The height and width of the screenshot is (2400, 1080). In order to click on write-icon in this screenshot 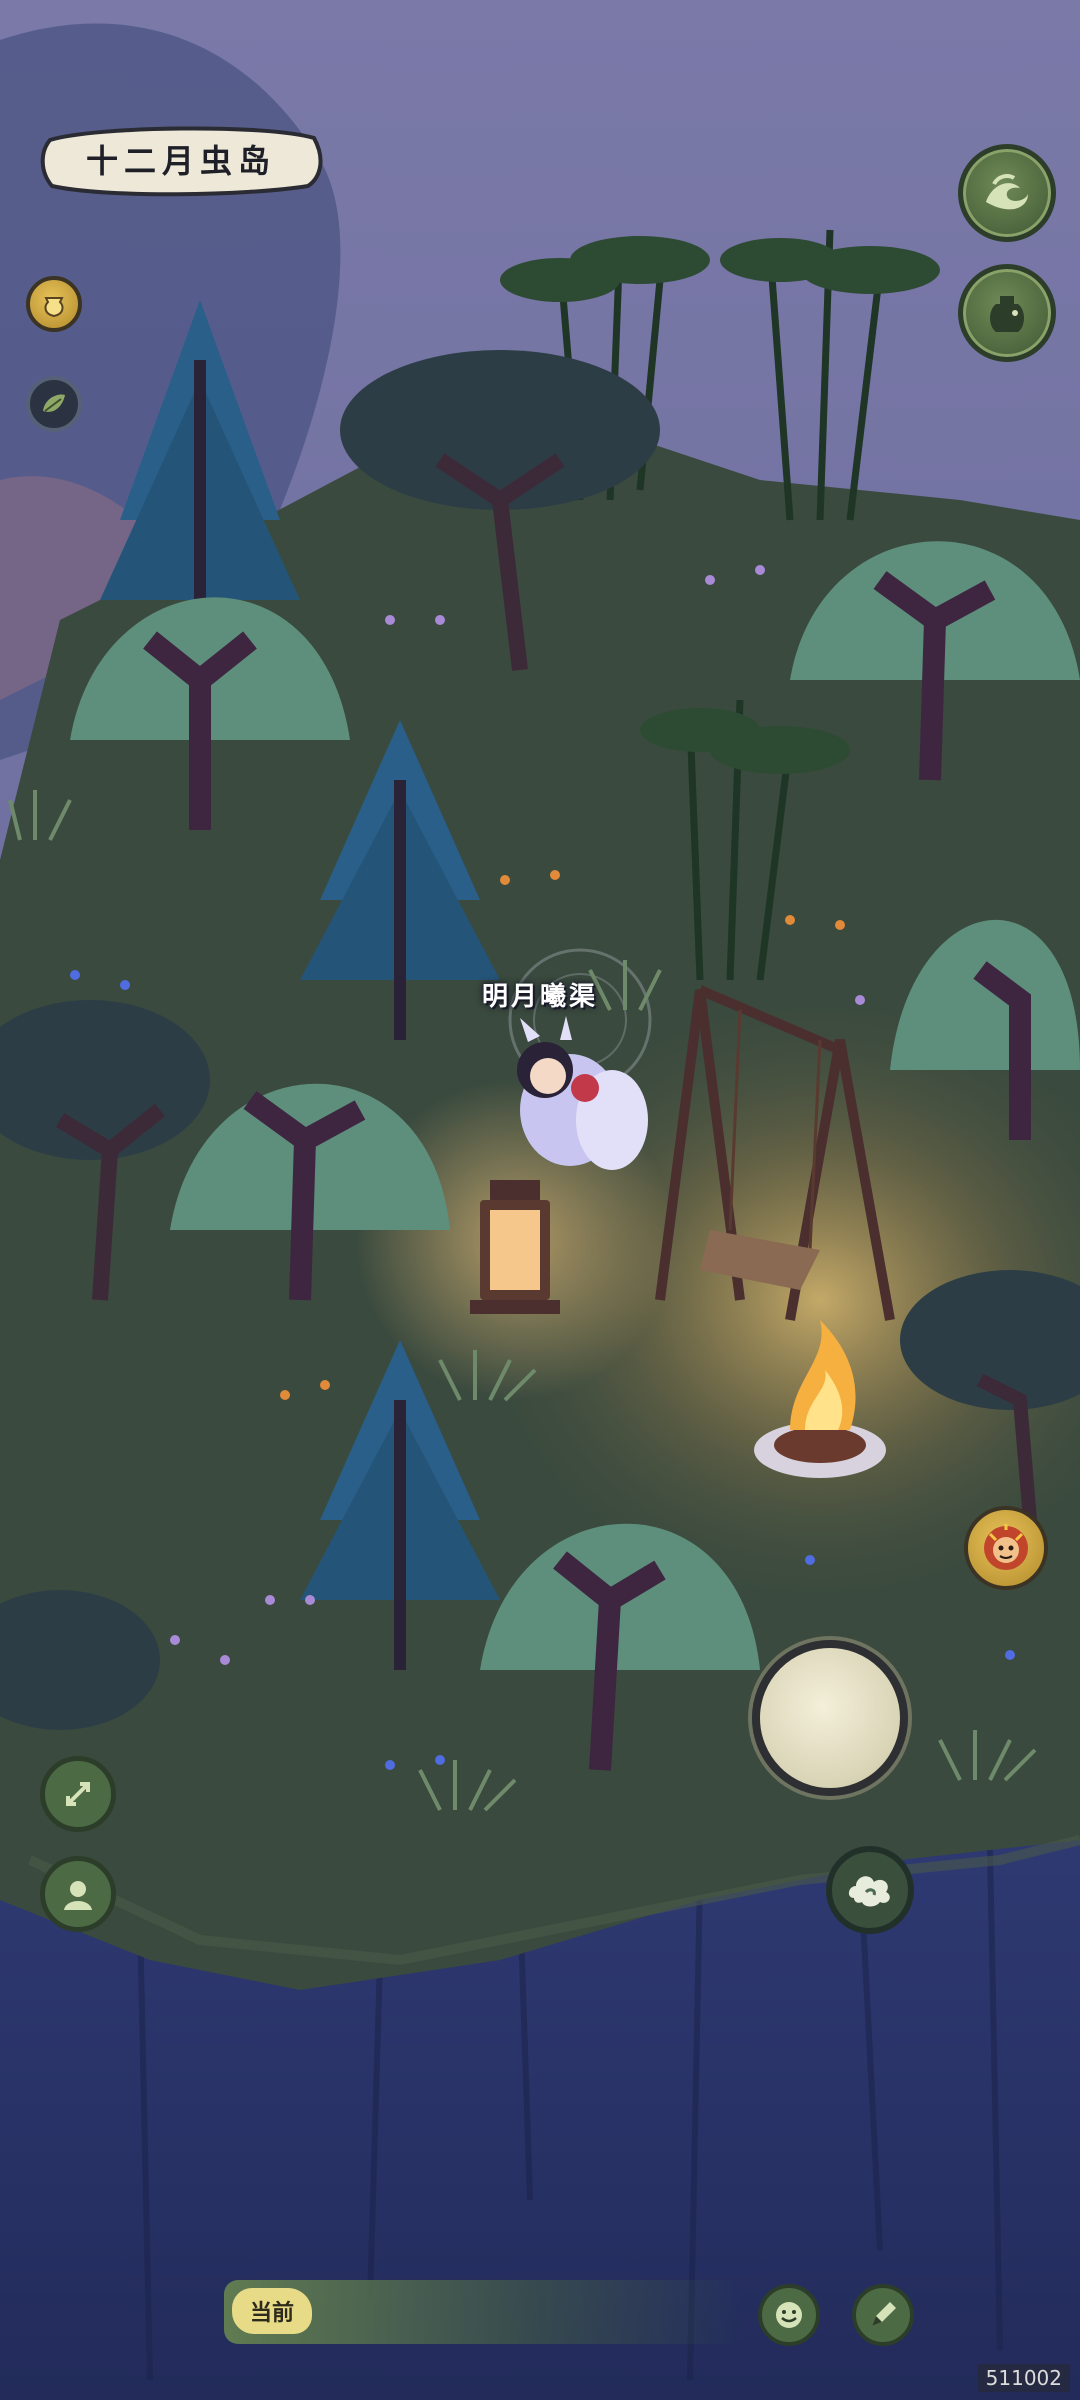, I will do `click(884, 2314)`.